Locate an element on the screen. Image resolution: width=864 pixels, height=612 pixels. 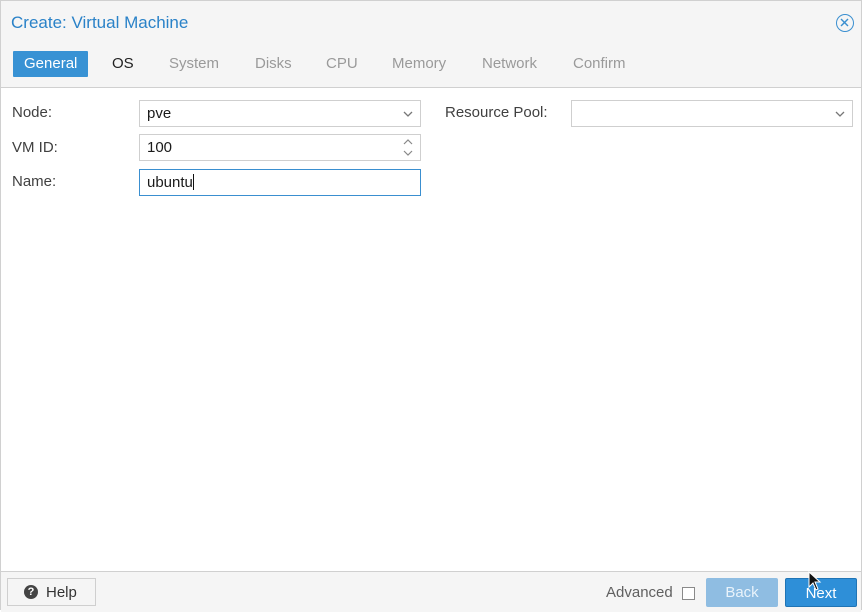
tab-os: OS is located at coordinates (123, 64).